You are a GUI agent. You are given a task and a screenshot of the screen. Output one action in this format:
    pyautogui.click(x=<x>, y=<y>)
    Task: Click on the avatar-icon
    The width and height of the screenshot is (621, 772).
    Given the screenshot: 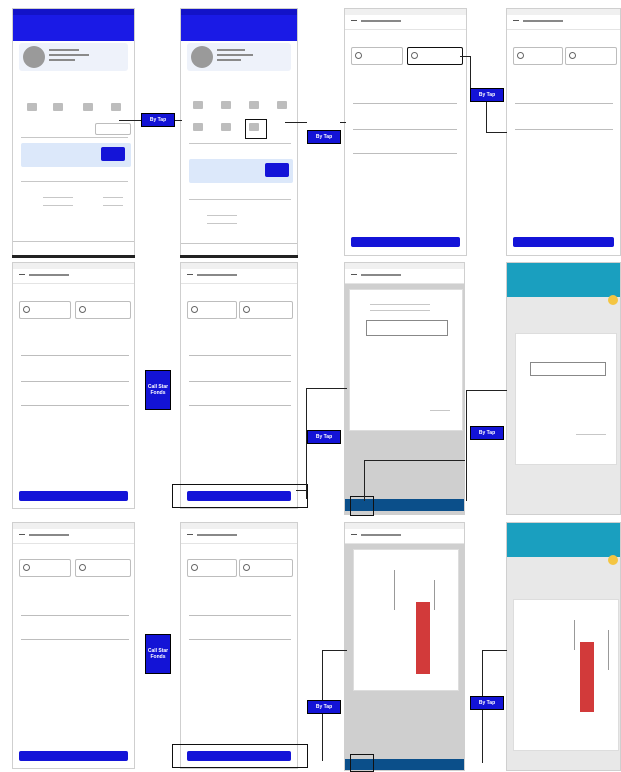 What is the action you would take?
    pyautogui.click(x=202, y=57)
    